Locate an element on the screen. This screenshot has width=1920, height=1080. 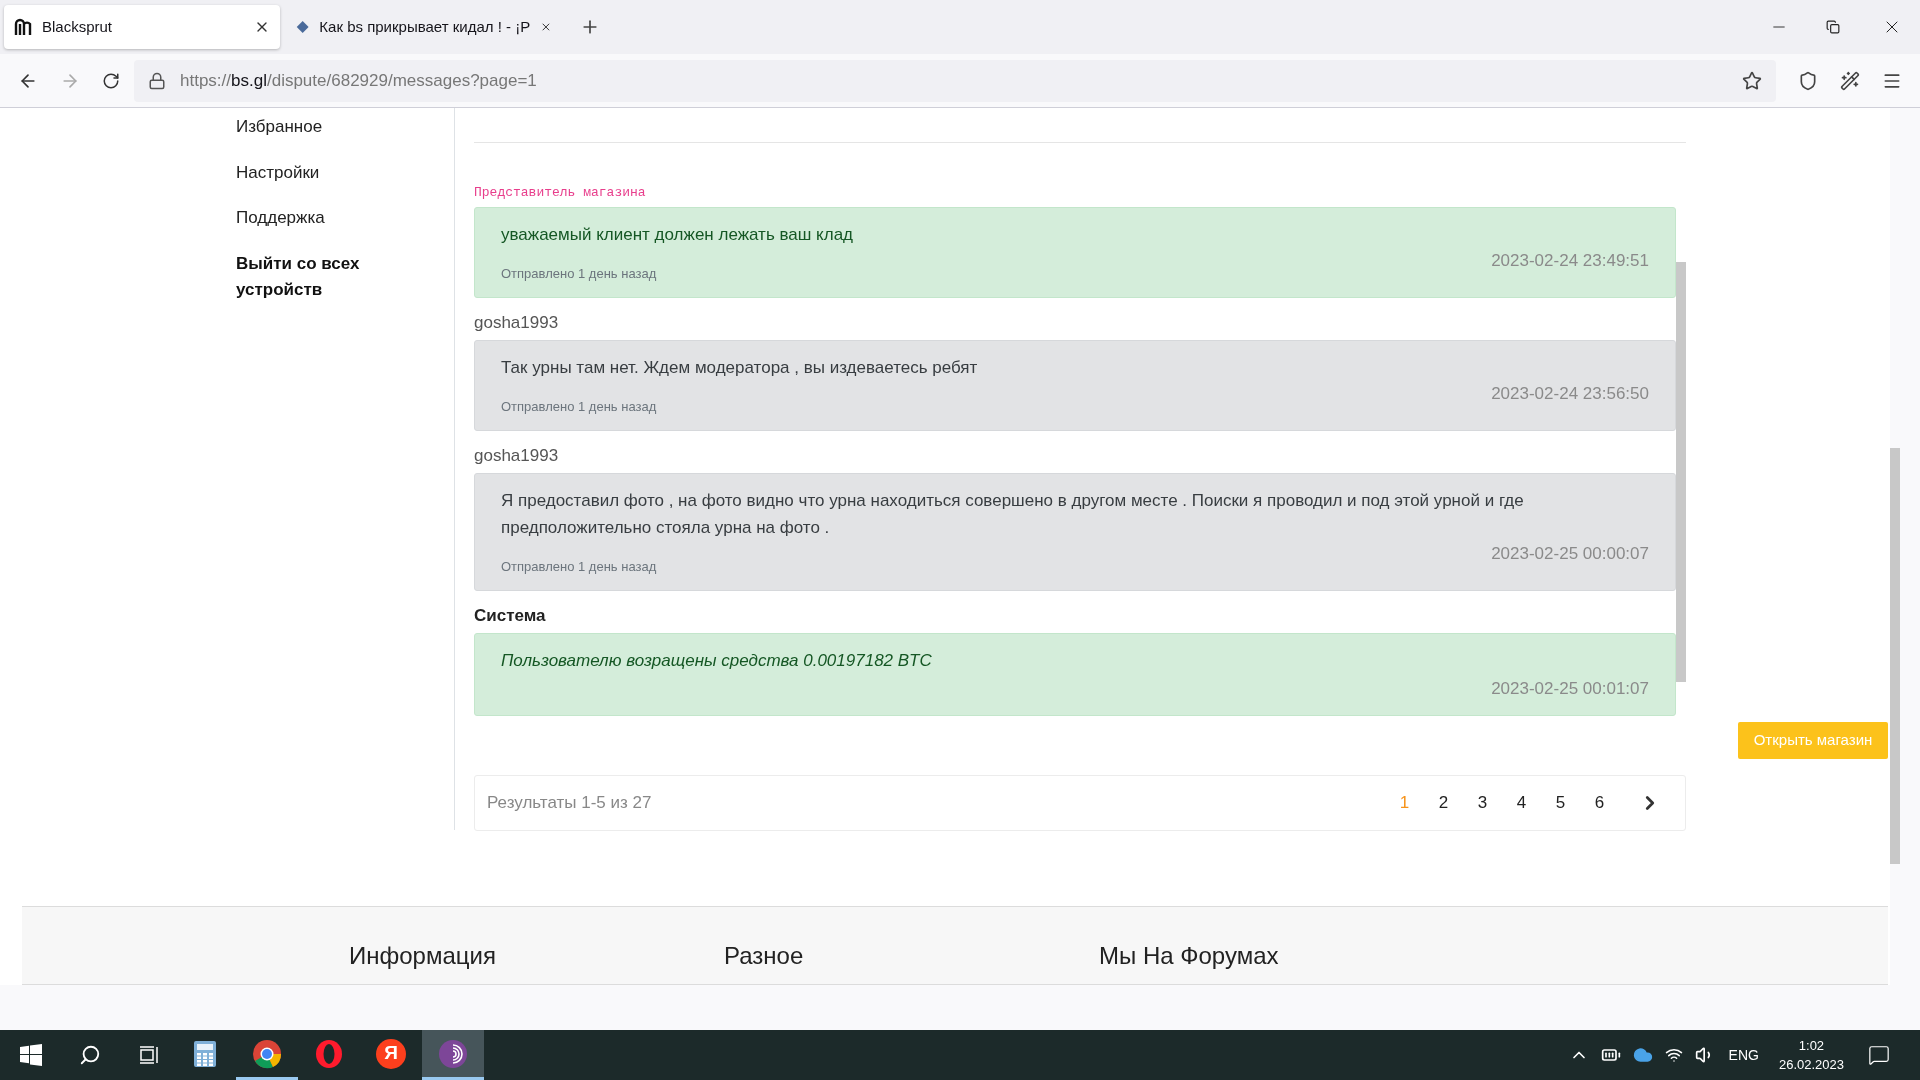
notifications-icon is located at coordinates (1879, 1055).